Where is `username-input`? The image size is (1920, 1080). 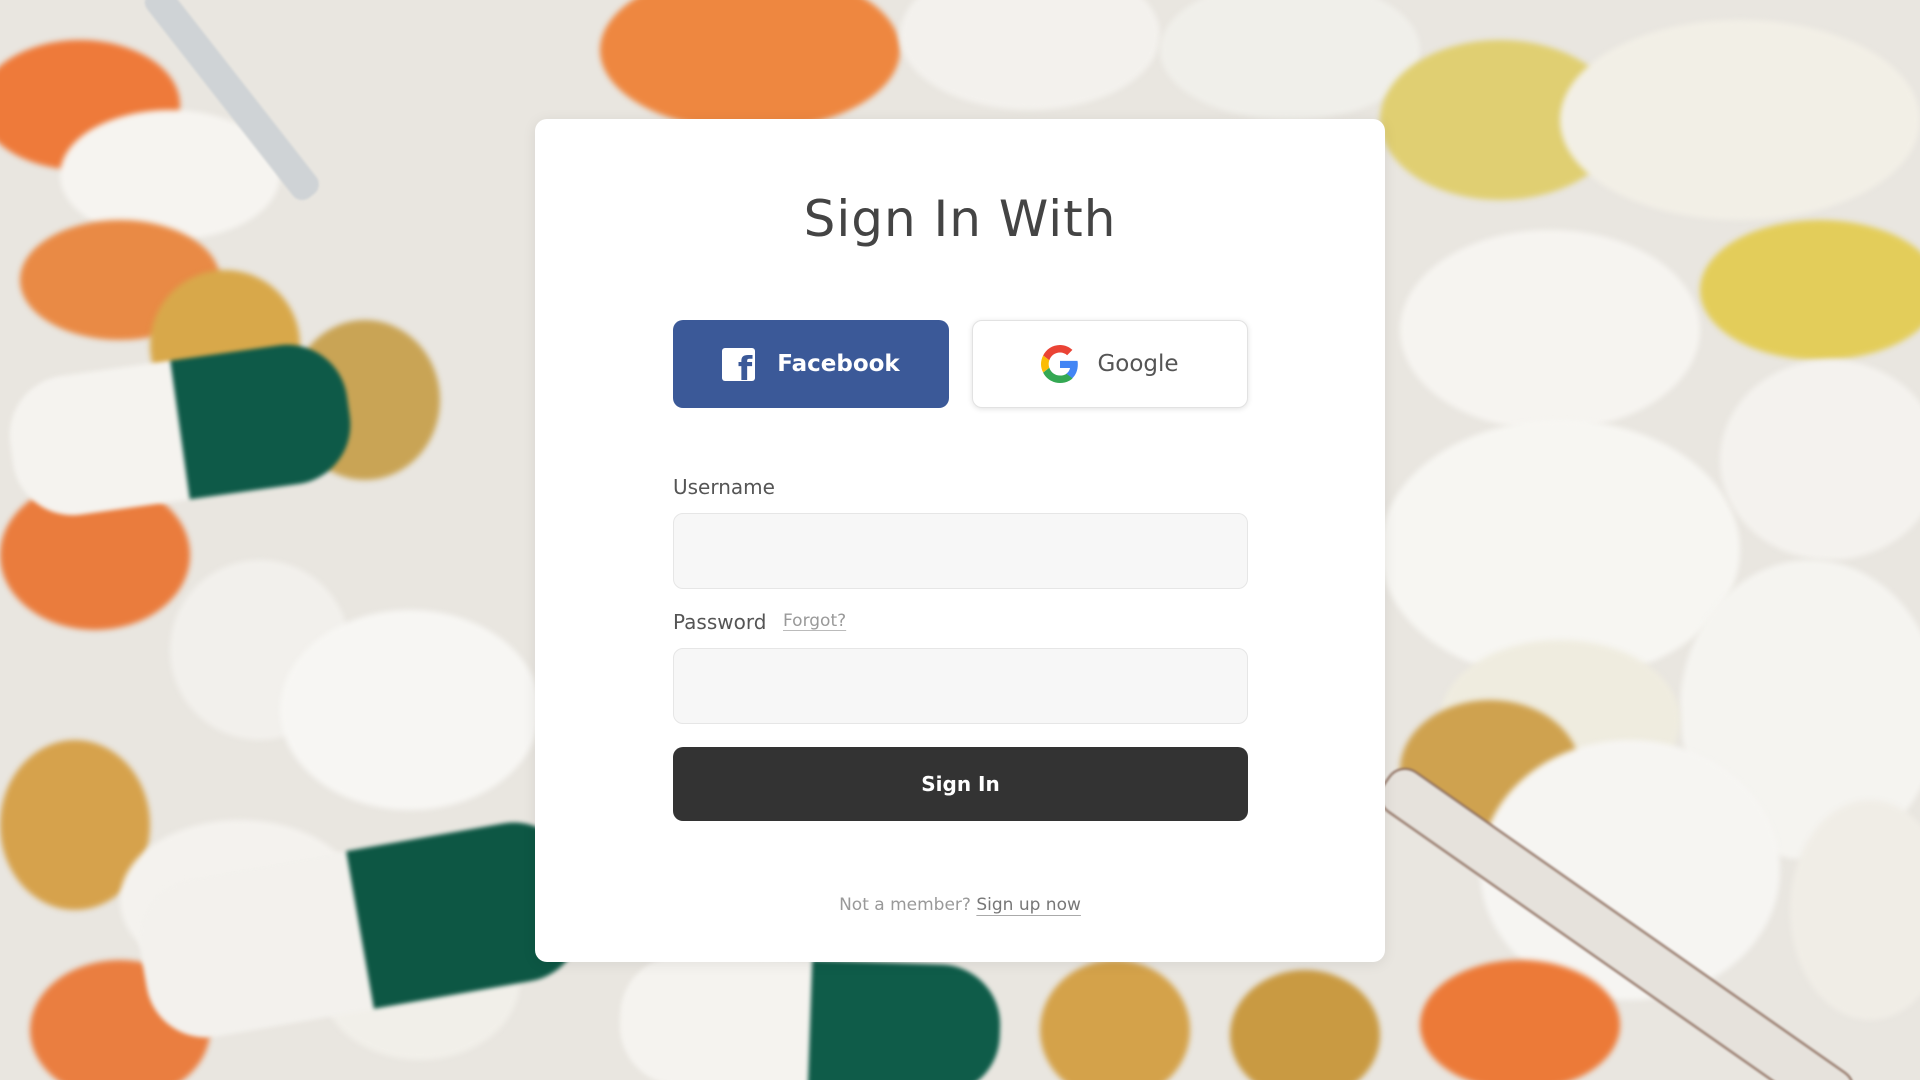
username-input is located at coordinates (960, 551).